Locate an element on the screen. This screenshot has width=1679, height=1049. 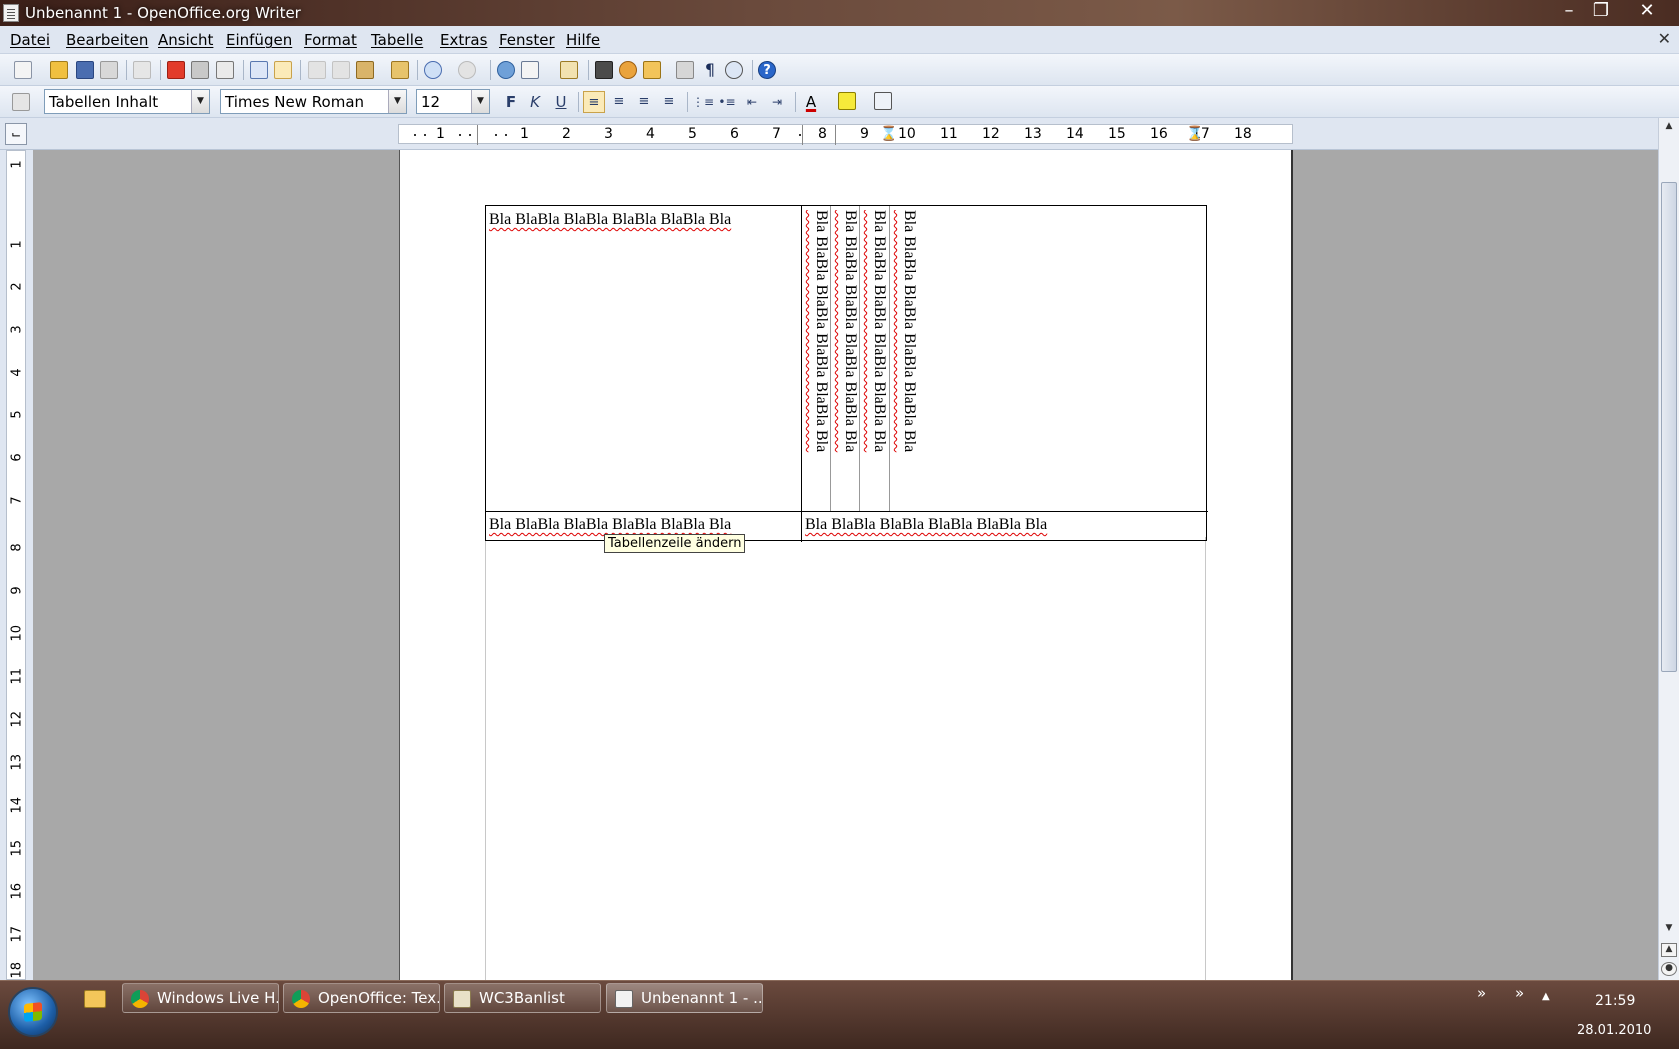
minimize-button: – is located at coordinates (1569, 12).